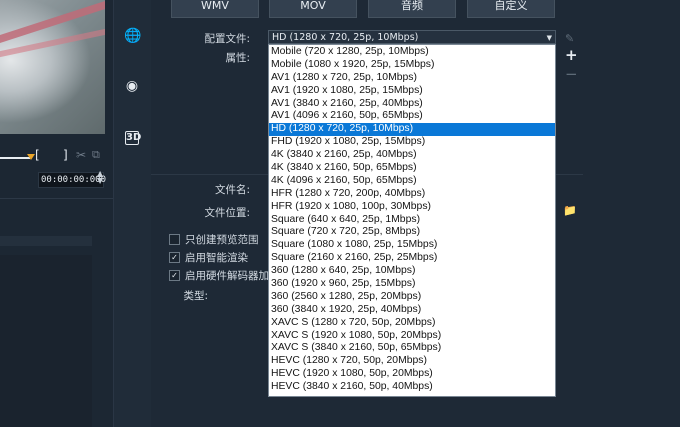 The height and width of the screenshot is (427, 680). I want to click on dropdown-option: AV1 (1280 x 720, 25p, 10Mbps), so click(412, 78).